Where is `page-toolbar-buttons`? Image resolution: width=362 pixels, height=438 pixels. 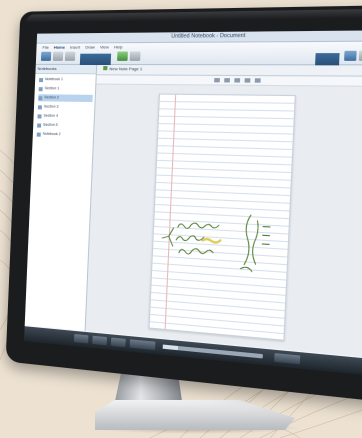 page-toolbar-buttons is located at coordinates (237, 80).